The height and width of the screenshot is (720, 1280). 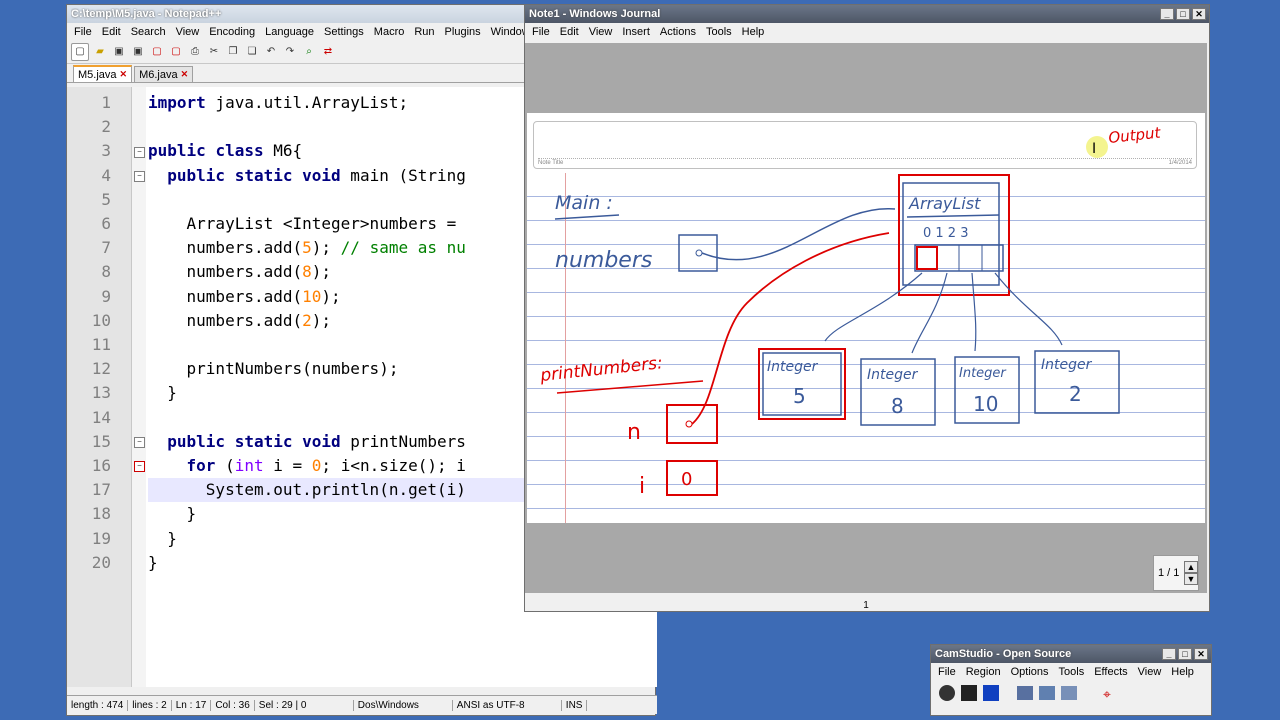 What do you see at coordinates (1069, 693) in the screenshot?
I see `swf-icon` at bounding box center [1069, 693].